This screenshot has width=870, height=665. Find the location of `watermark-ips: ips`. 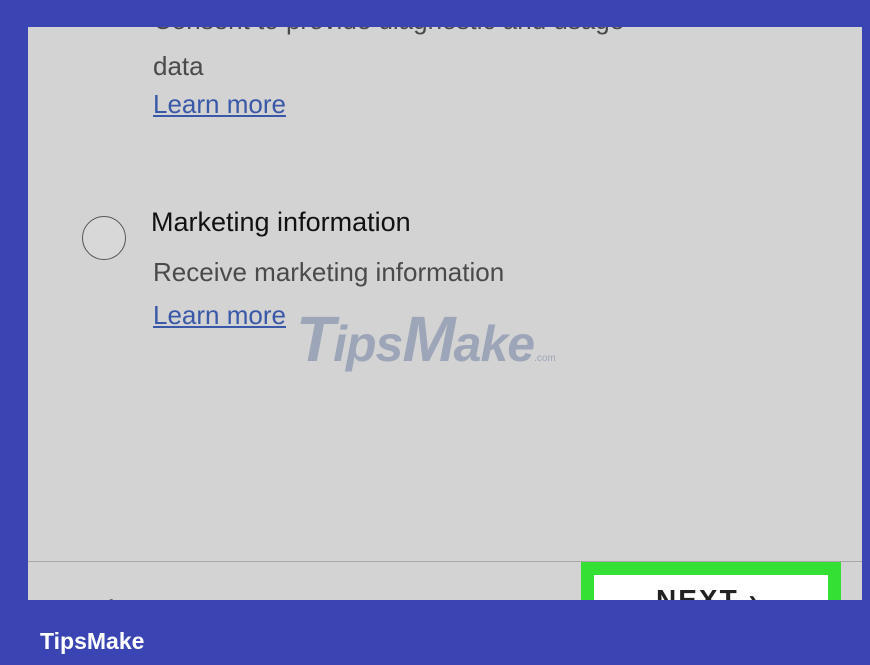

watermark-ips: ips is located at coordinates (368, 344).